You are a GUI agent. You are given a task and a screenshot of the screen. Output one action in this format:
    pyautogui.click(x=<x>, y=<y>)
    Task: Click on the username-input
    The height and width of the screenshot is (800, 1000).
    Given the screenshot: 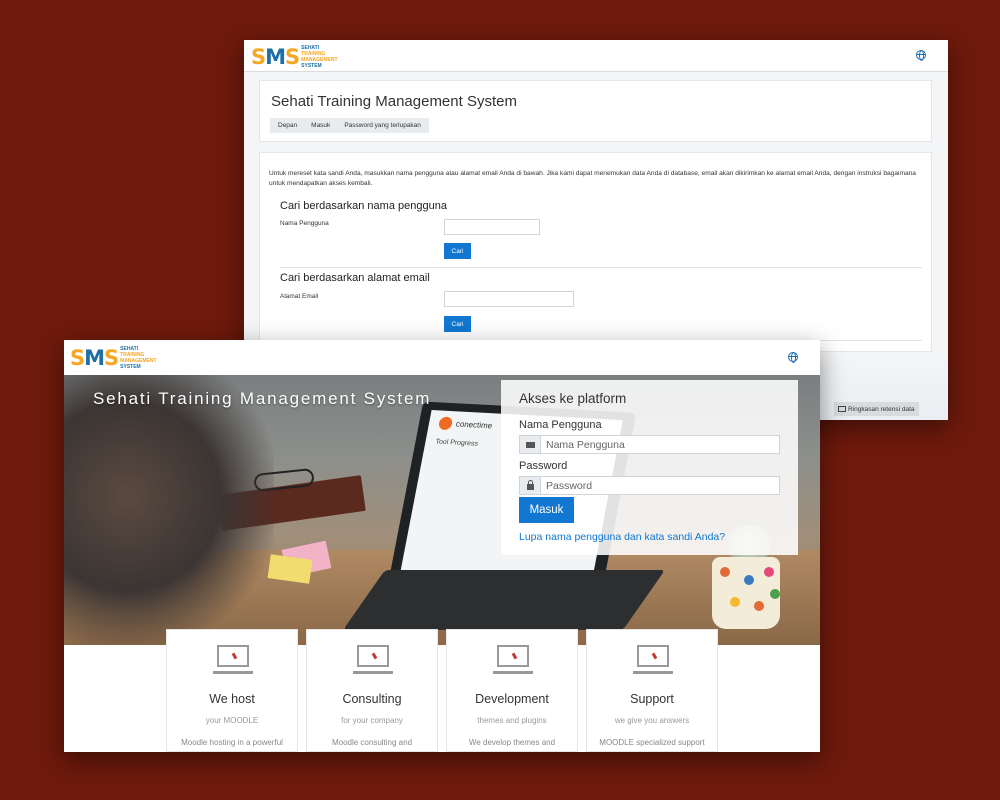 What is the action you would take?
    pyautogui.click(x=660, y=444)
    